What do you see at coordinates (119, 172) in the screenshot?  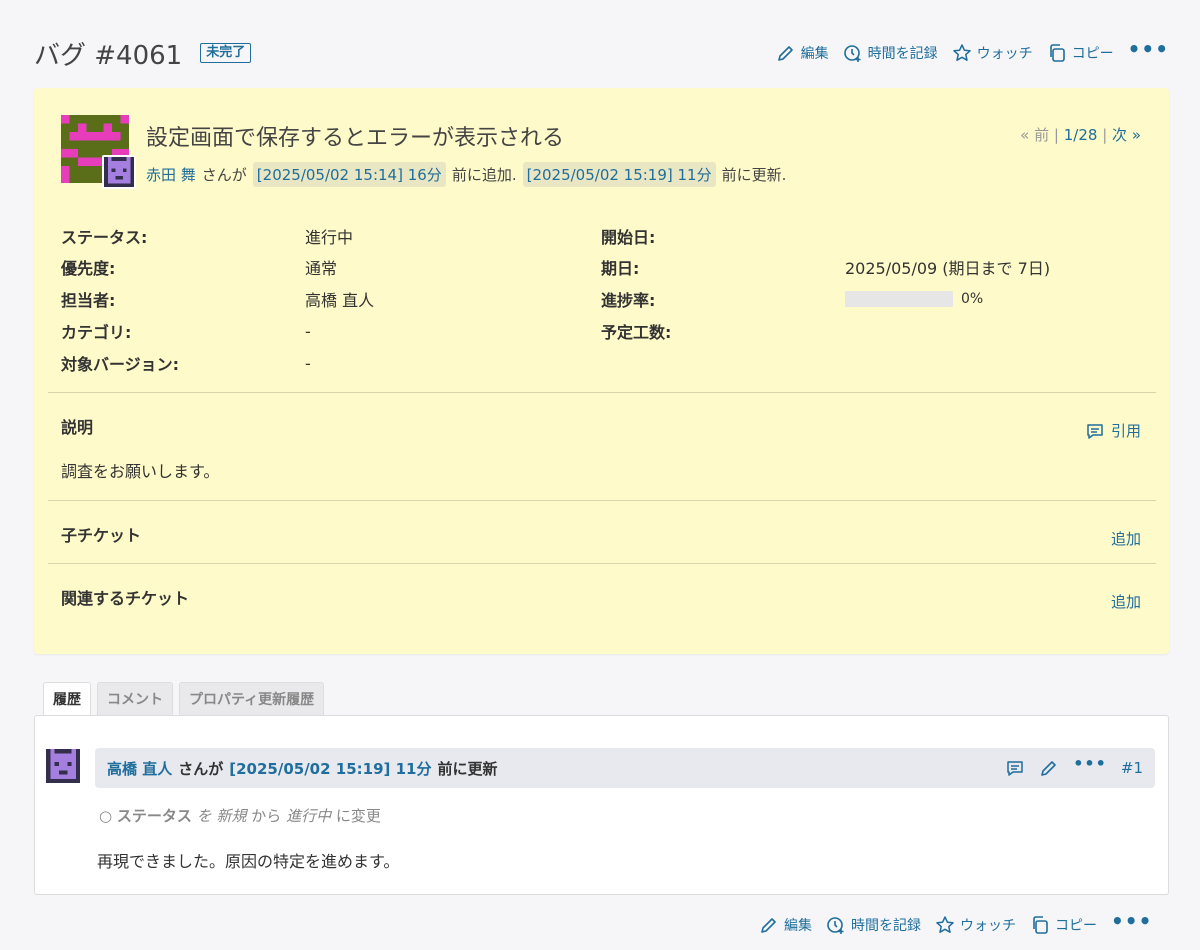 I see `assignee-avatar` at bounding box center [119, 172].